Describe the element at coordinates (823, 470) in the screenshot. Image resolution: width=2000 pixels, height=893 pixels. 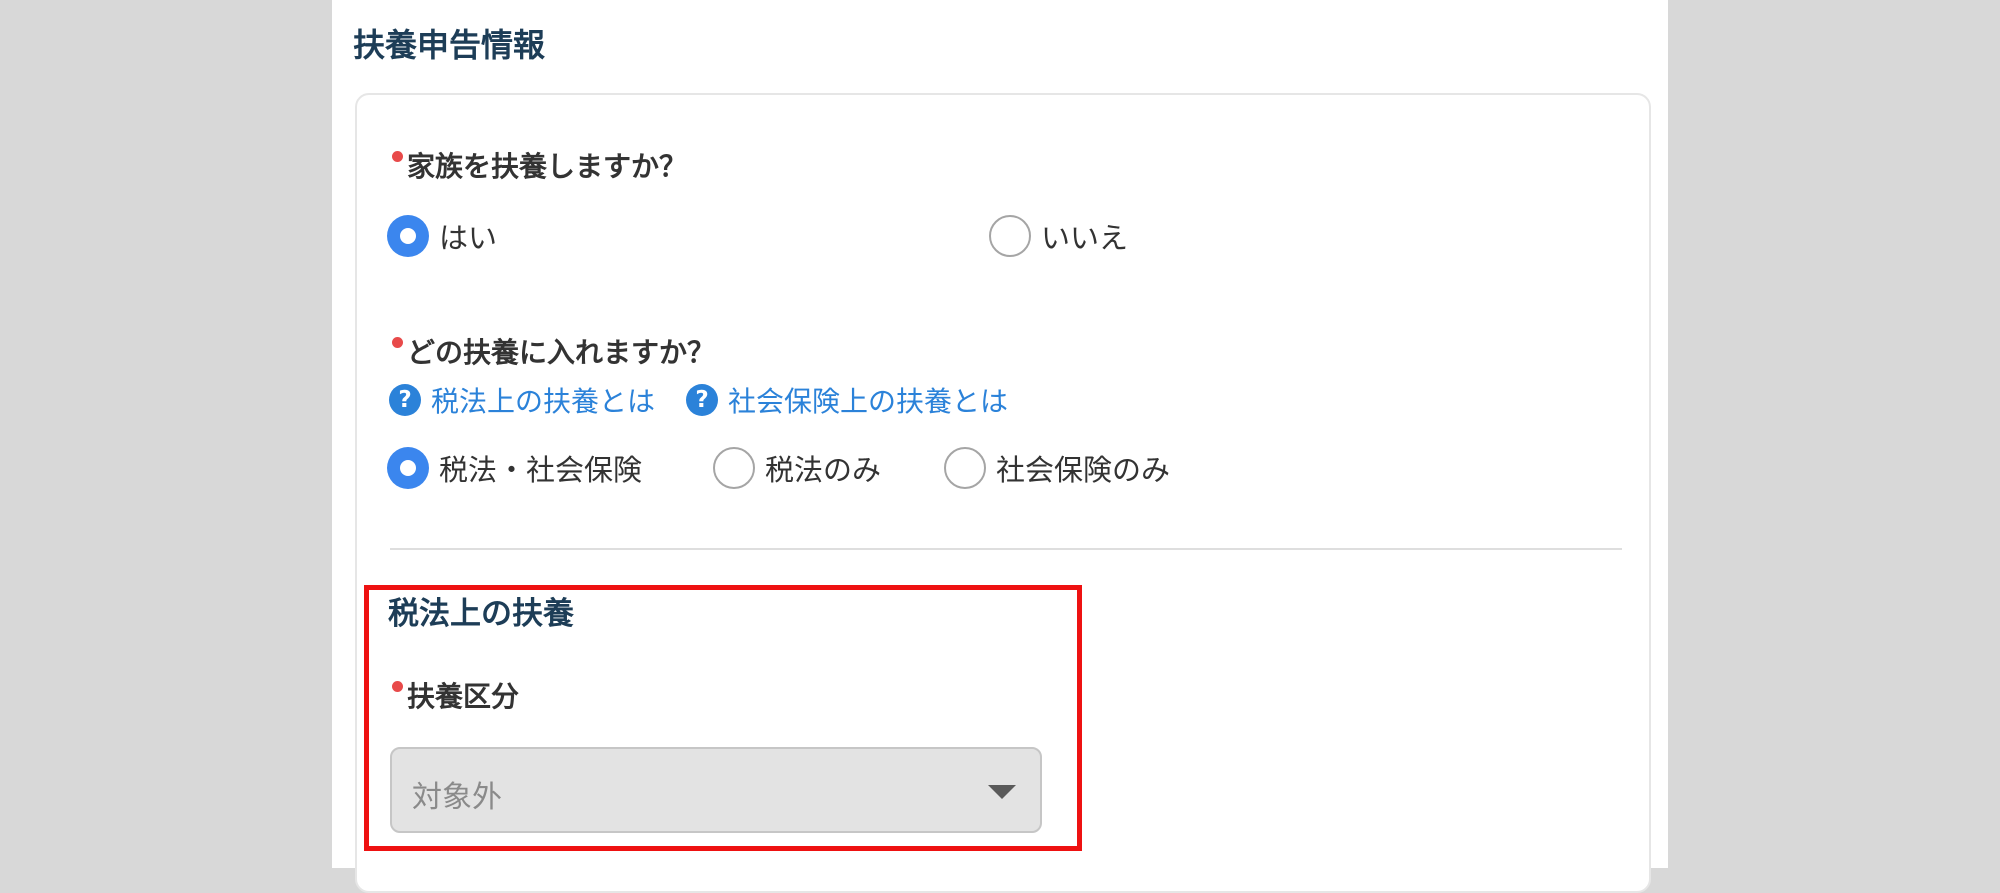
I see `radio-label: 税法のみ` at that location.